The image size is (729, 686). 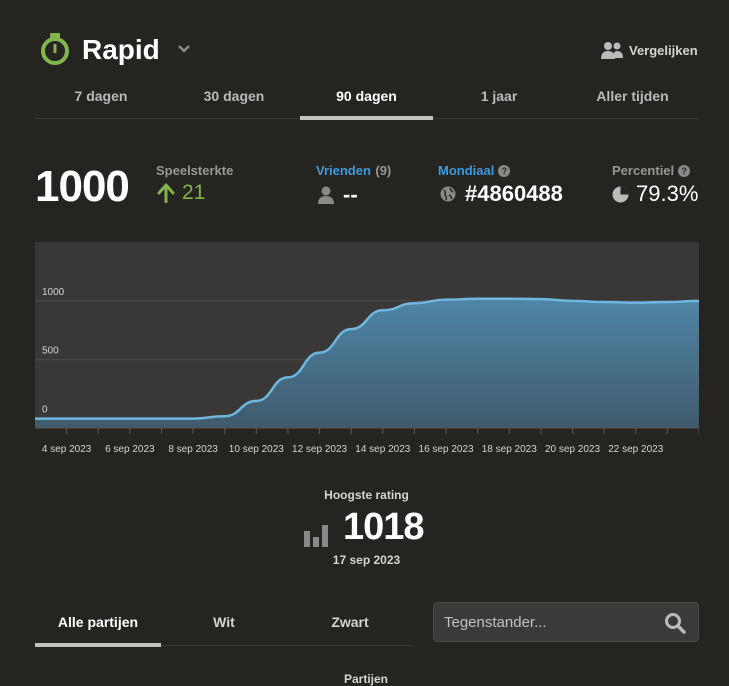 I want to click on user-icon, so click(x=326, y=195).